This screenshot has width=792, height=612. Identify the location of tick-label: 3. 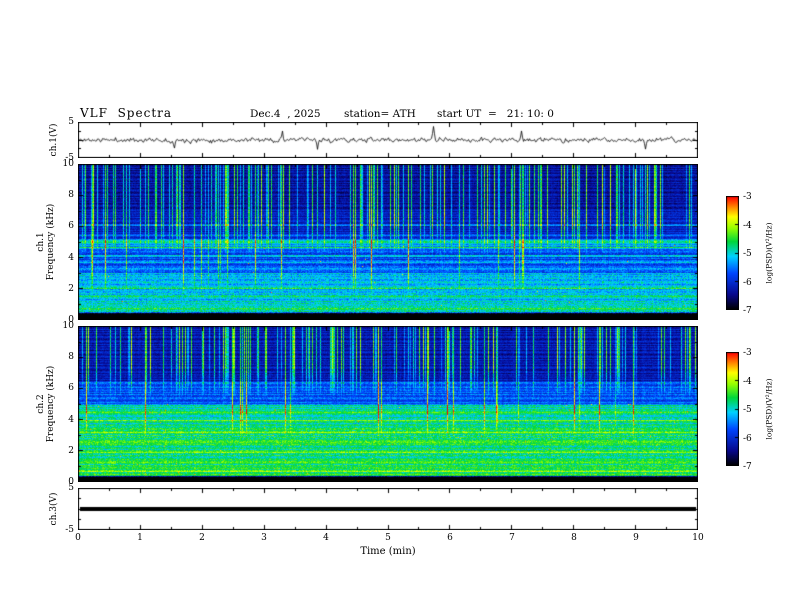
(264, 538).